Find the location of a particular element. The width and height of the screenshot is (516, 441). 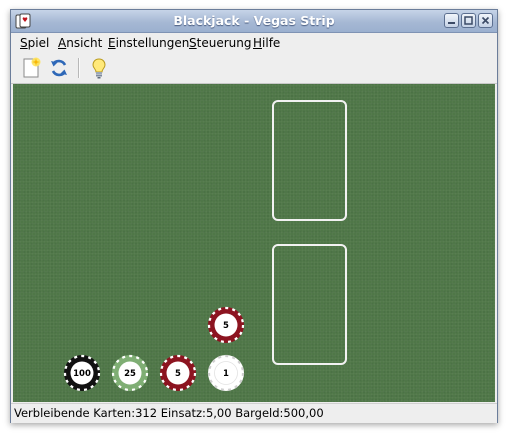

toolbar is located at coordinates (254, 68).